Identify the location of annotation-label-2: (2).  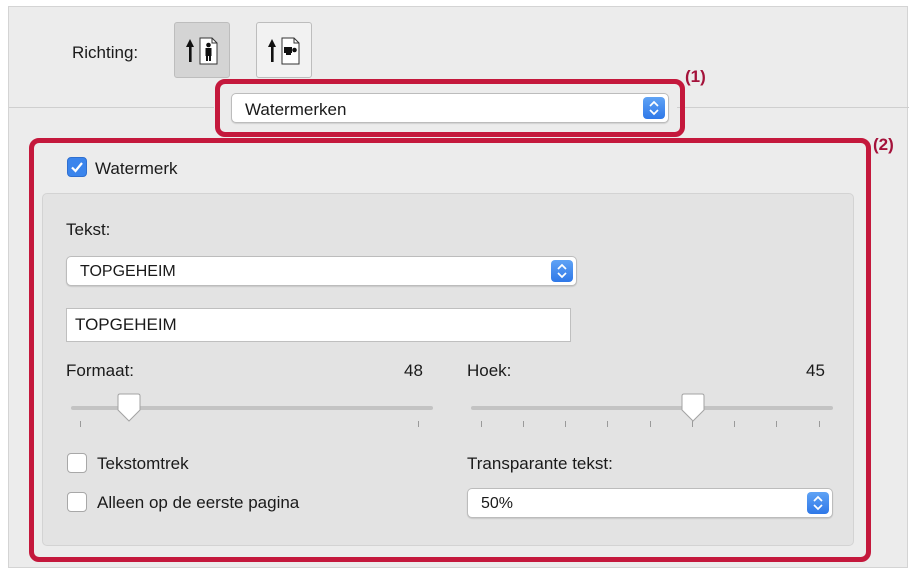
(883, 144).